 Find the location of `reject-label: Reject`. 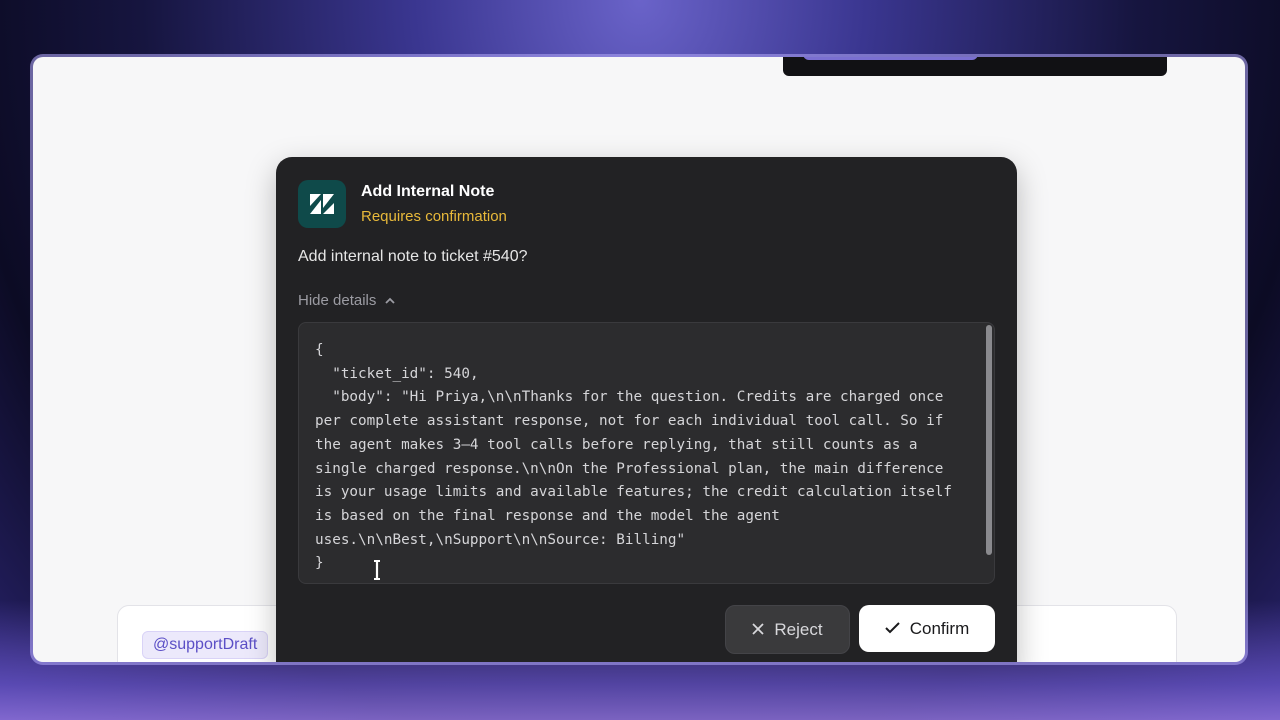

reject-label: Reject is located at coordinates (798, 629).